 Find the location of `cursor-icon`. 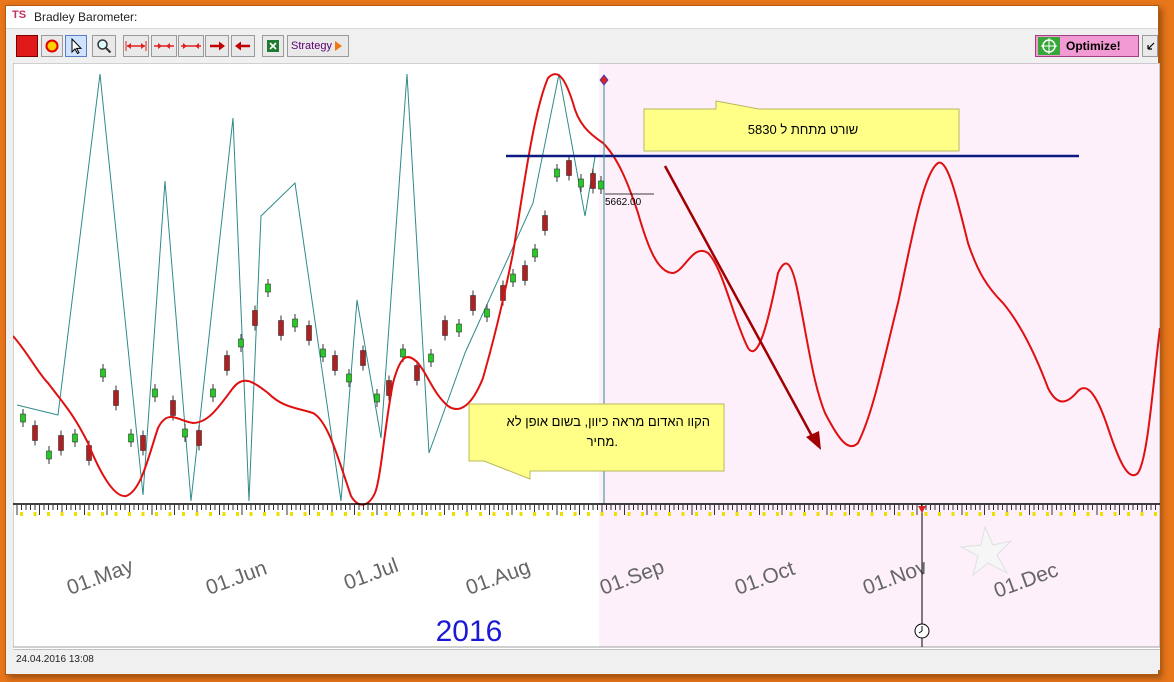

cursor-icon is located at coordinates (76, 46).